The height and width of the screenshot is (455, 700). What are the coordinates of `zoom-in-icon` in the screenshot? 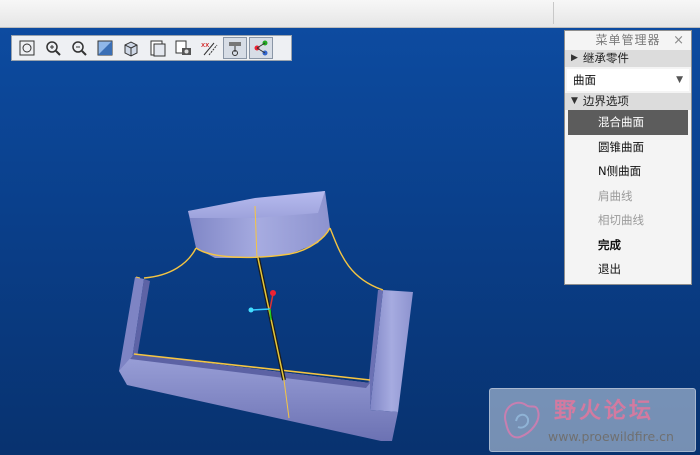 It's located at (53, 48).